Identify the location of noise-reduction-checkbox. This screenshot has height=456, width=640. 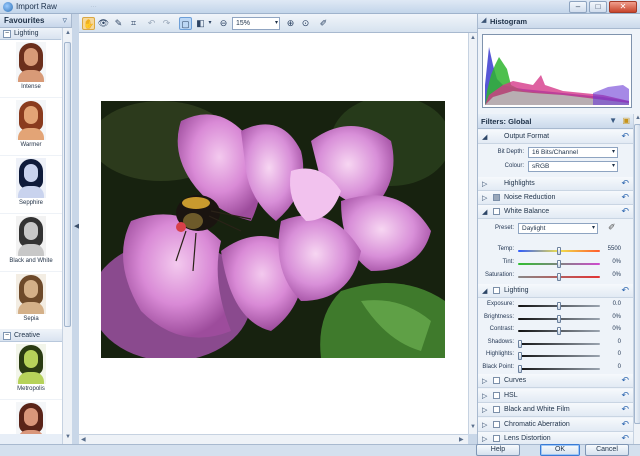
(496, 197).